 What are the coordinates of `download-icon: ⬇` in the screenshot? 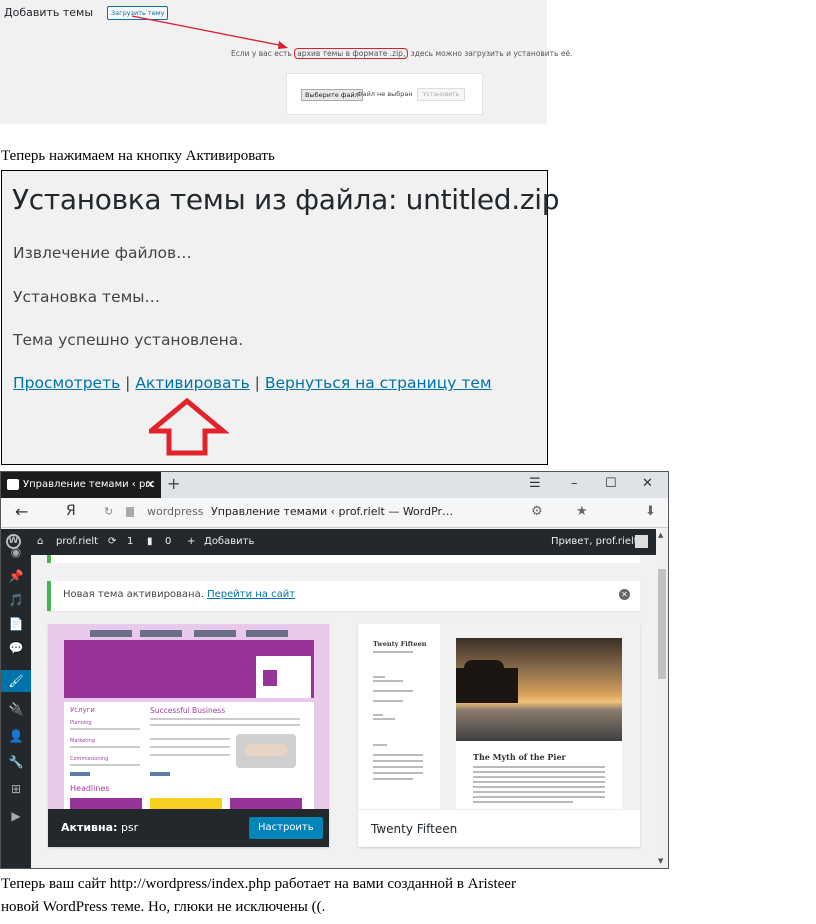 It's located at (650, 511).